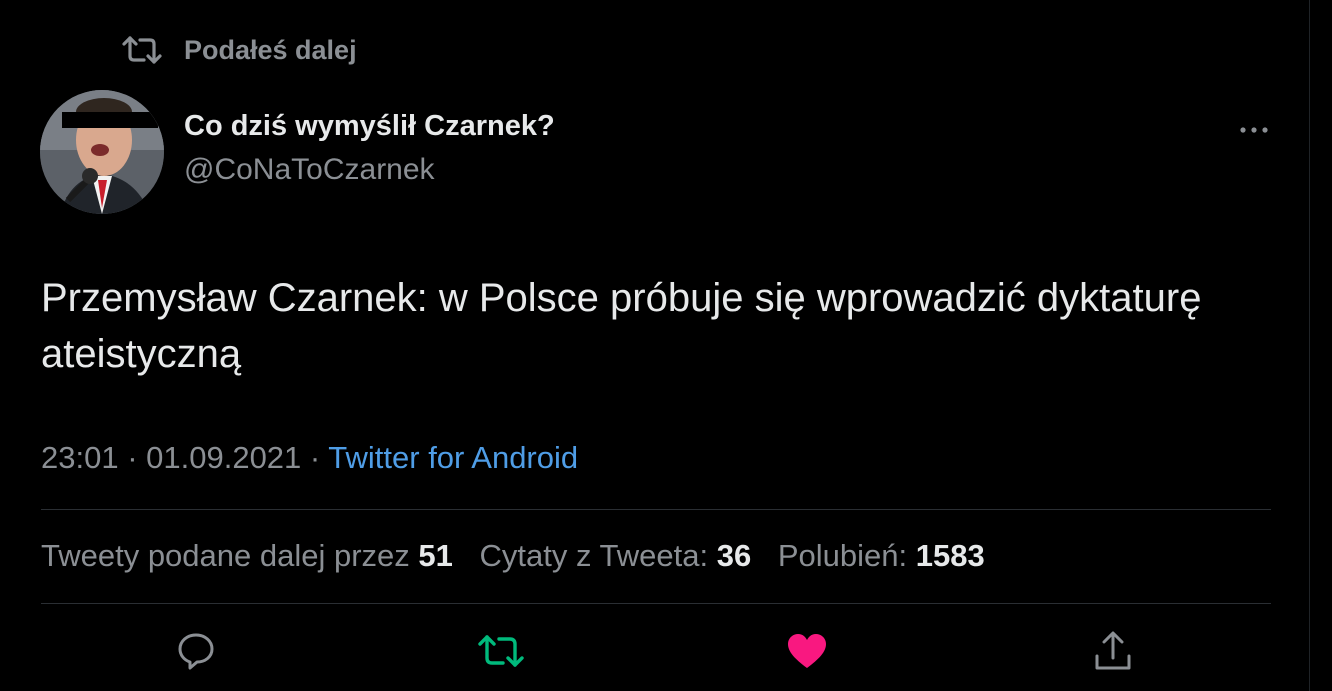 The image size is (1332, 691). I want to click on retweeted-label: Podałeś dalej, so click(270, 49).